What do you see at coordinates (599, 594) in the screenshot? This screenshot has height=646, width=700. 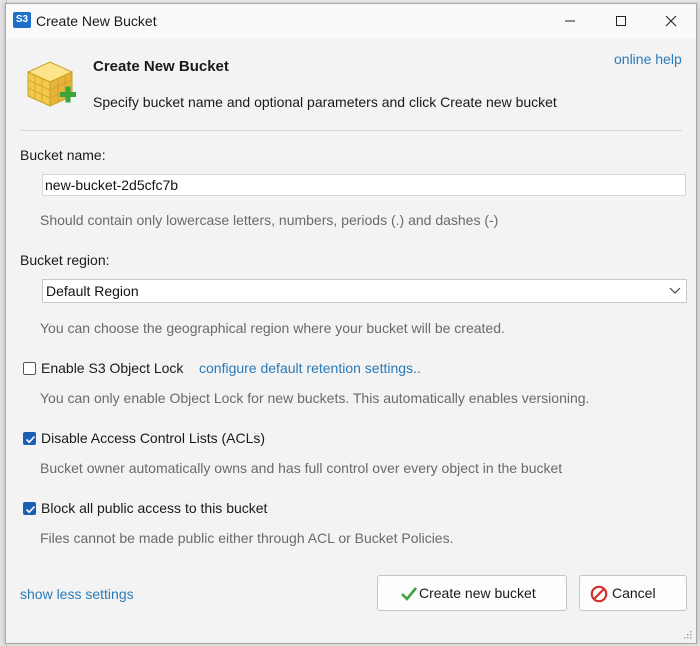 I see `cancel-icon` at bounding box center [599, 594].